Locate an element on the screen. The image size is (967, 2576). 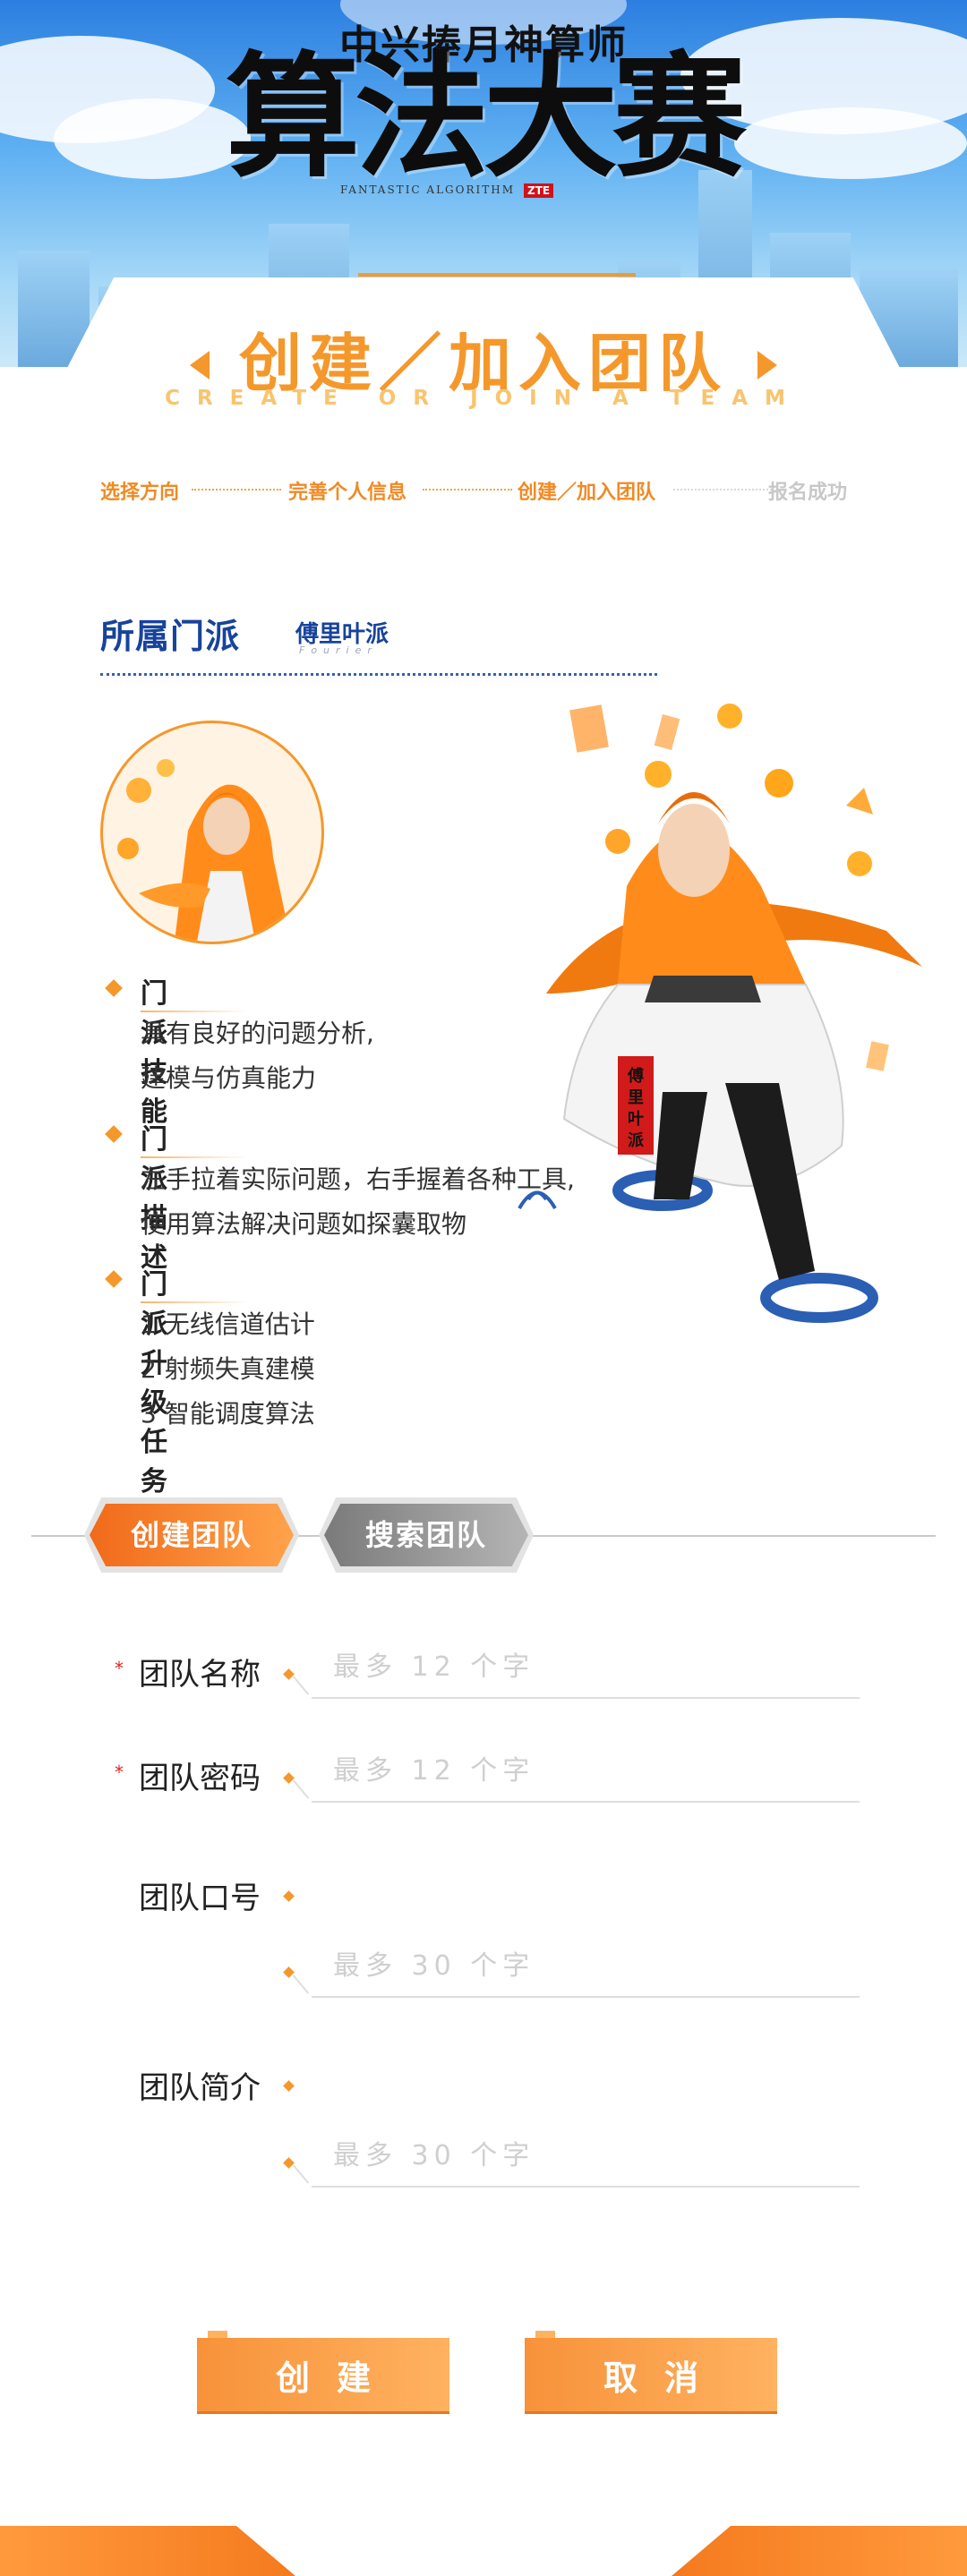
faction-name-english: Fourier is located at coordinates (338, 650).